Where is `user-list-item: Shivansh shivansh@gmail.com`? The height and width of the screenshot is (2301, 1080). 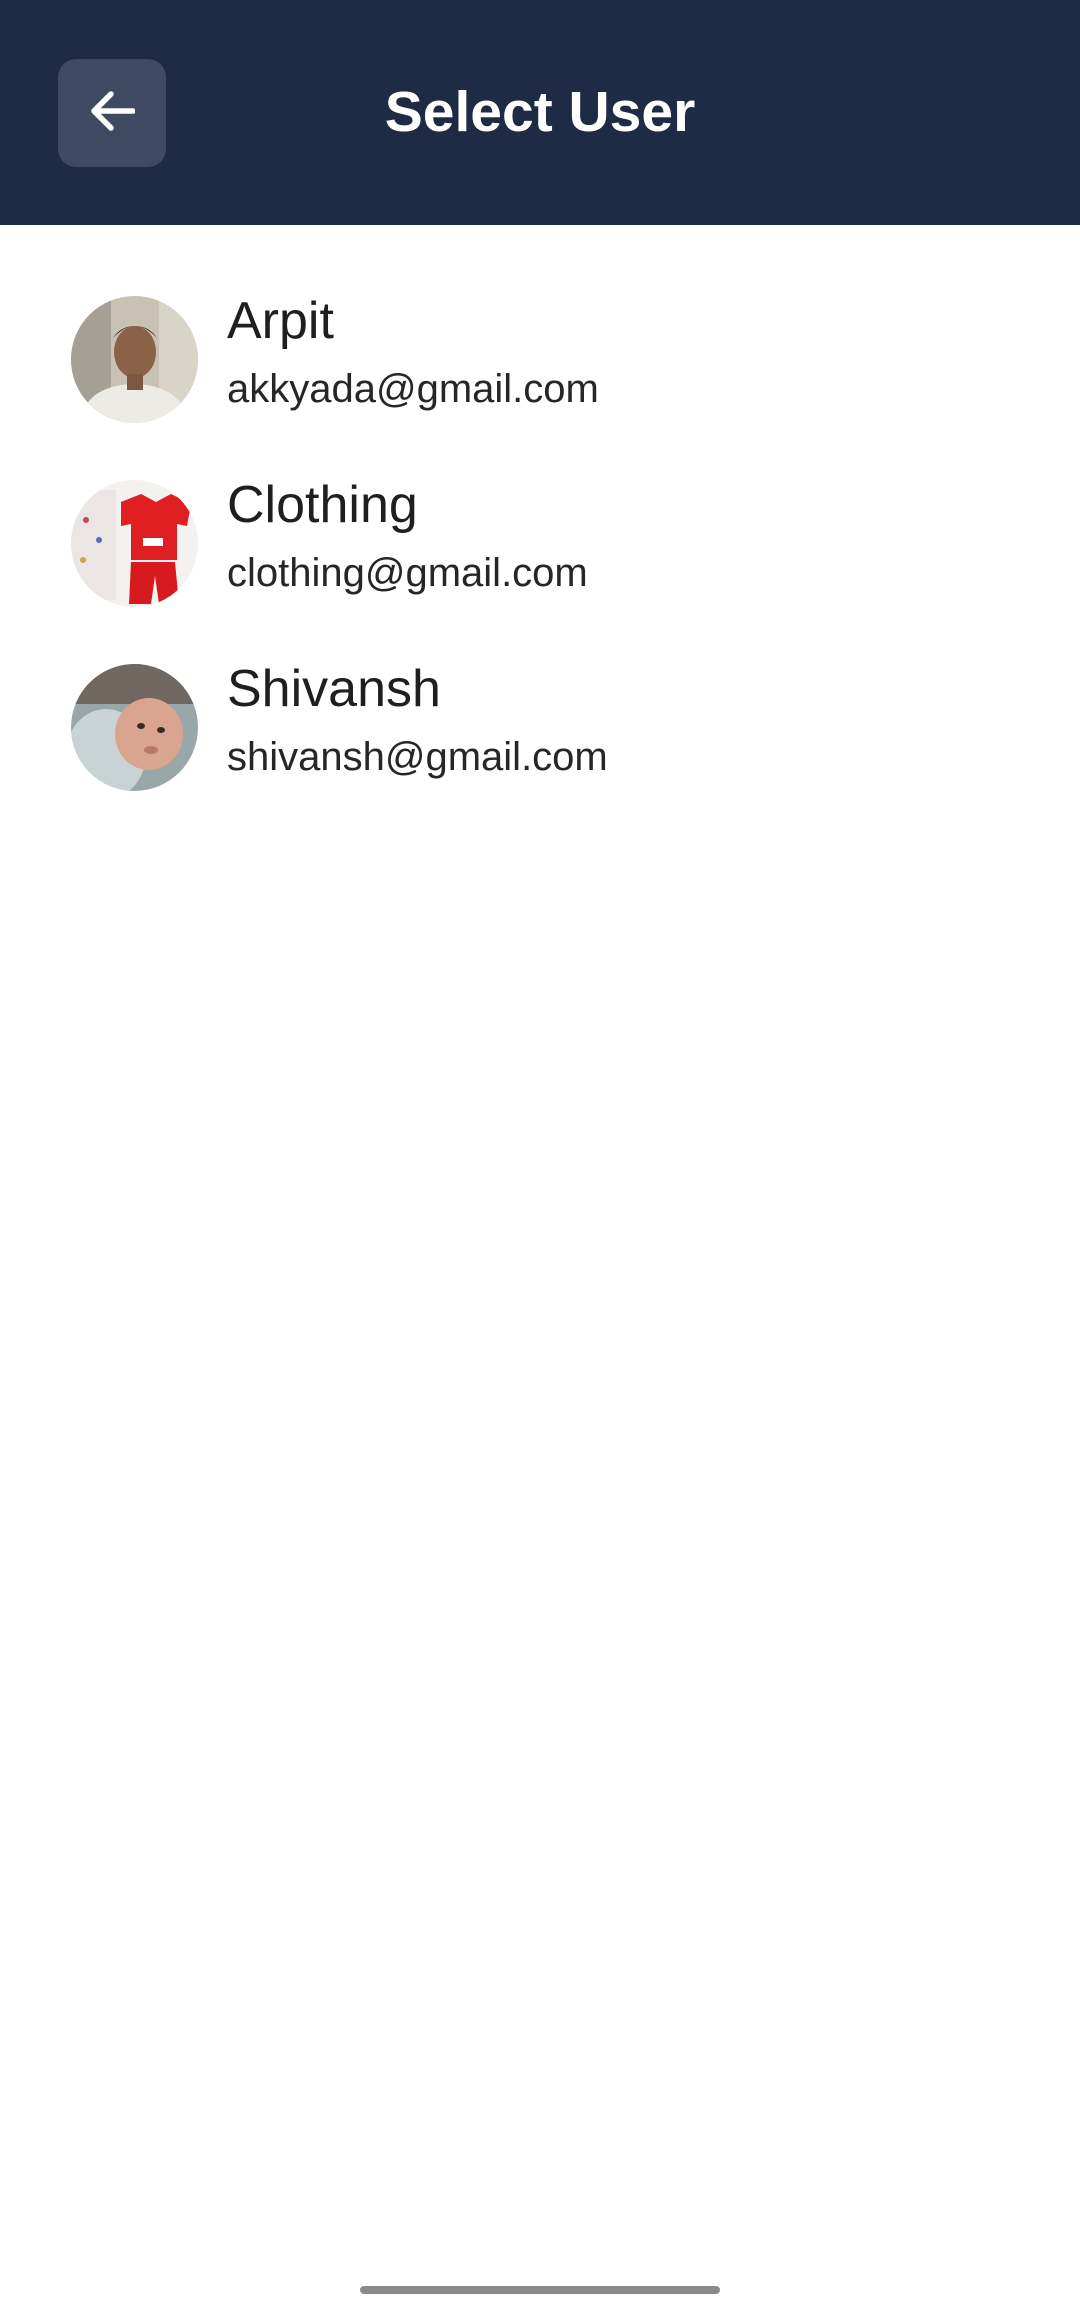
user-list-item: Shivansh shivansh@gmail.com is located at coordinates (540, 692).